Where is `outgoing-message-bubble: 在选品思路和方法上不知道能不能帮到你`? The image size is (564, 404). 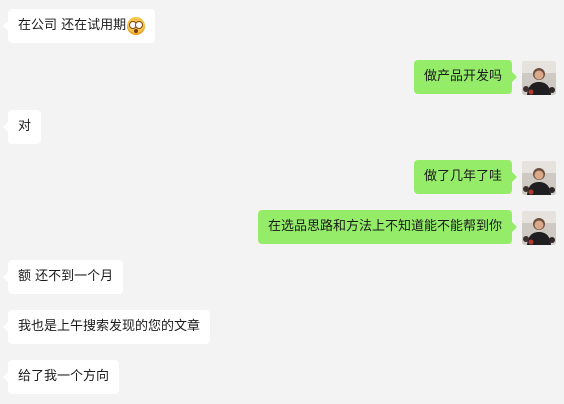
outgoing-message-bubble: 在选品思路和方法上不知道能不能帮到你 is located at coordinates (387, 227).